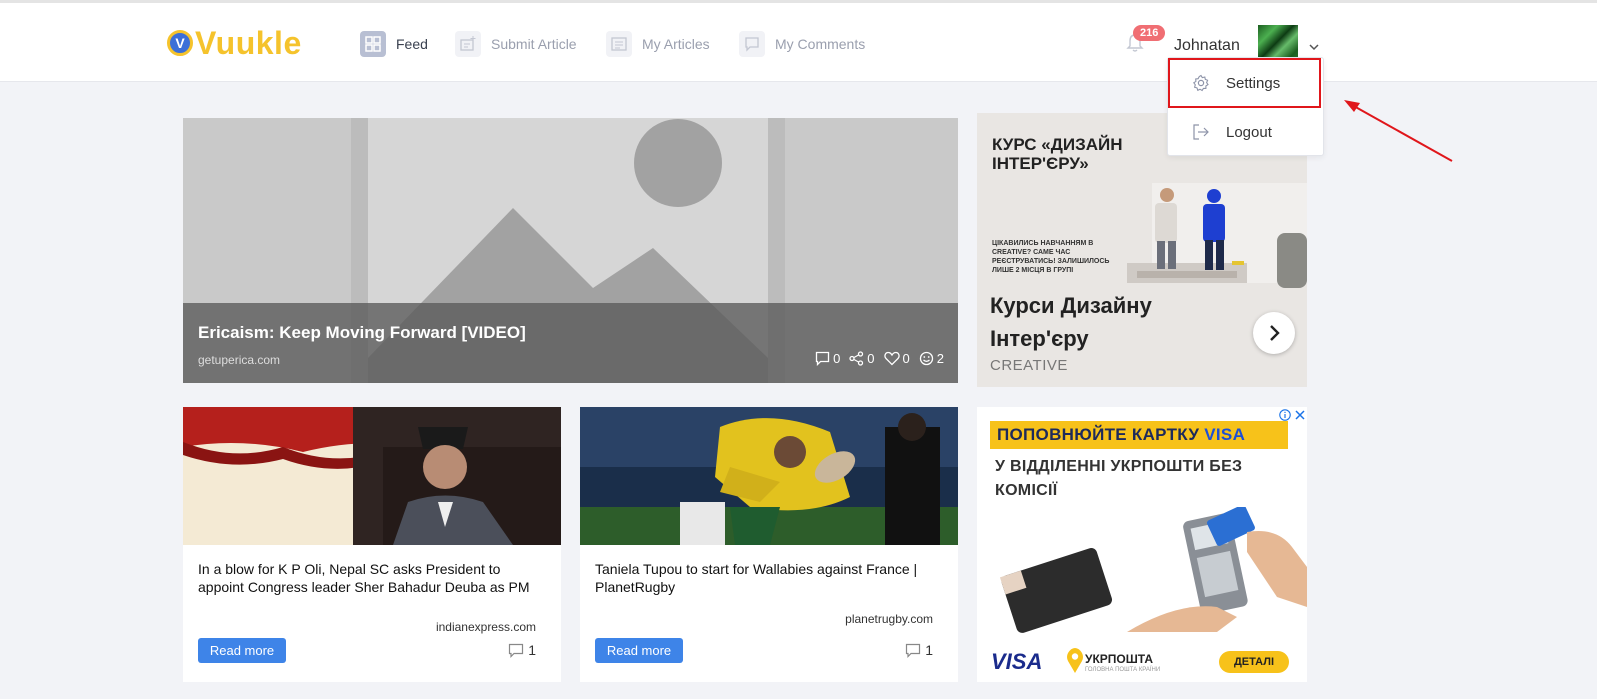  Describe the element at coordinates (676, 44) in the screenshot. I see `nav-my-articles-label: My Articles` at that location.